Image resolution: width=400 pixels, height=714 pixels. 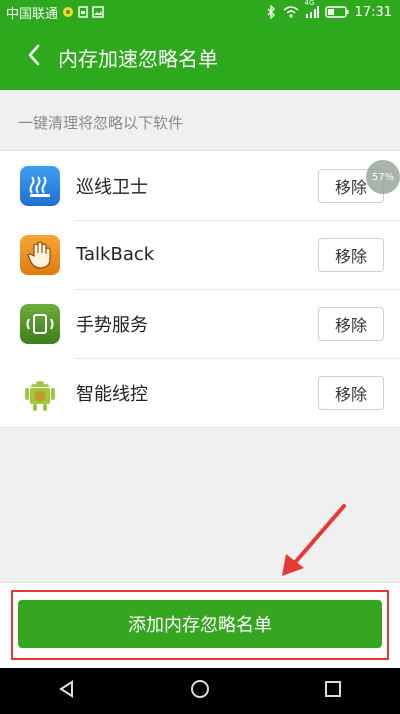 What do you see at coordinates (373, 12) in the screenshot?
I see `clock: 17:31` at bounding box center [373, 12].